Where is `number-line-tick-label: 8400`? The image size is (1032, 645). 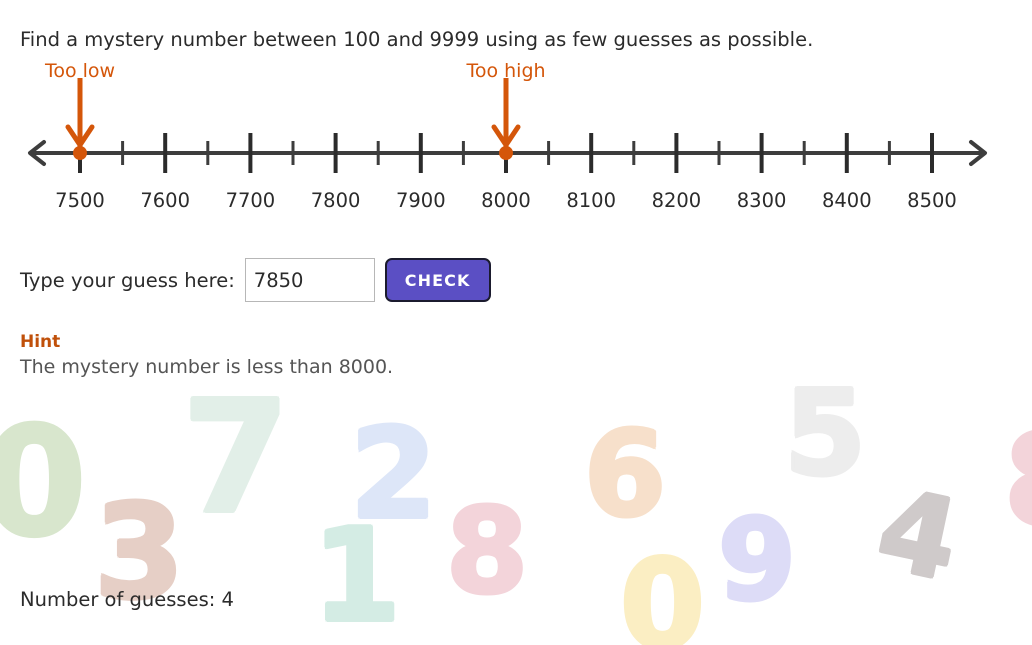 number-line-tick-label: 8400 is located at coordinates (846, 200).